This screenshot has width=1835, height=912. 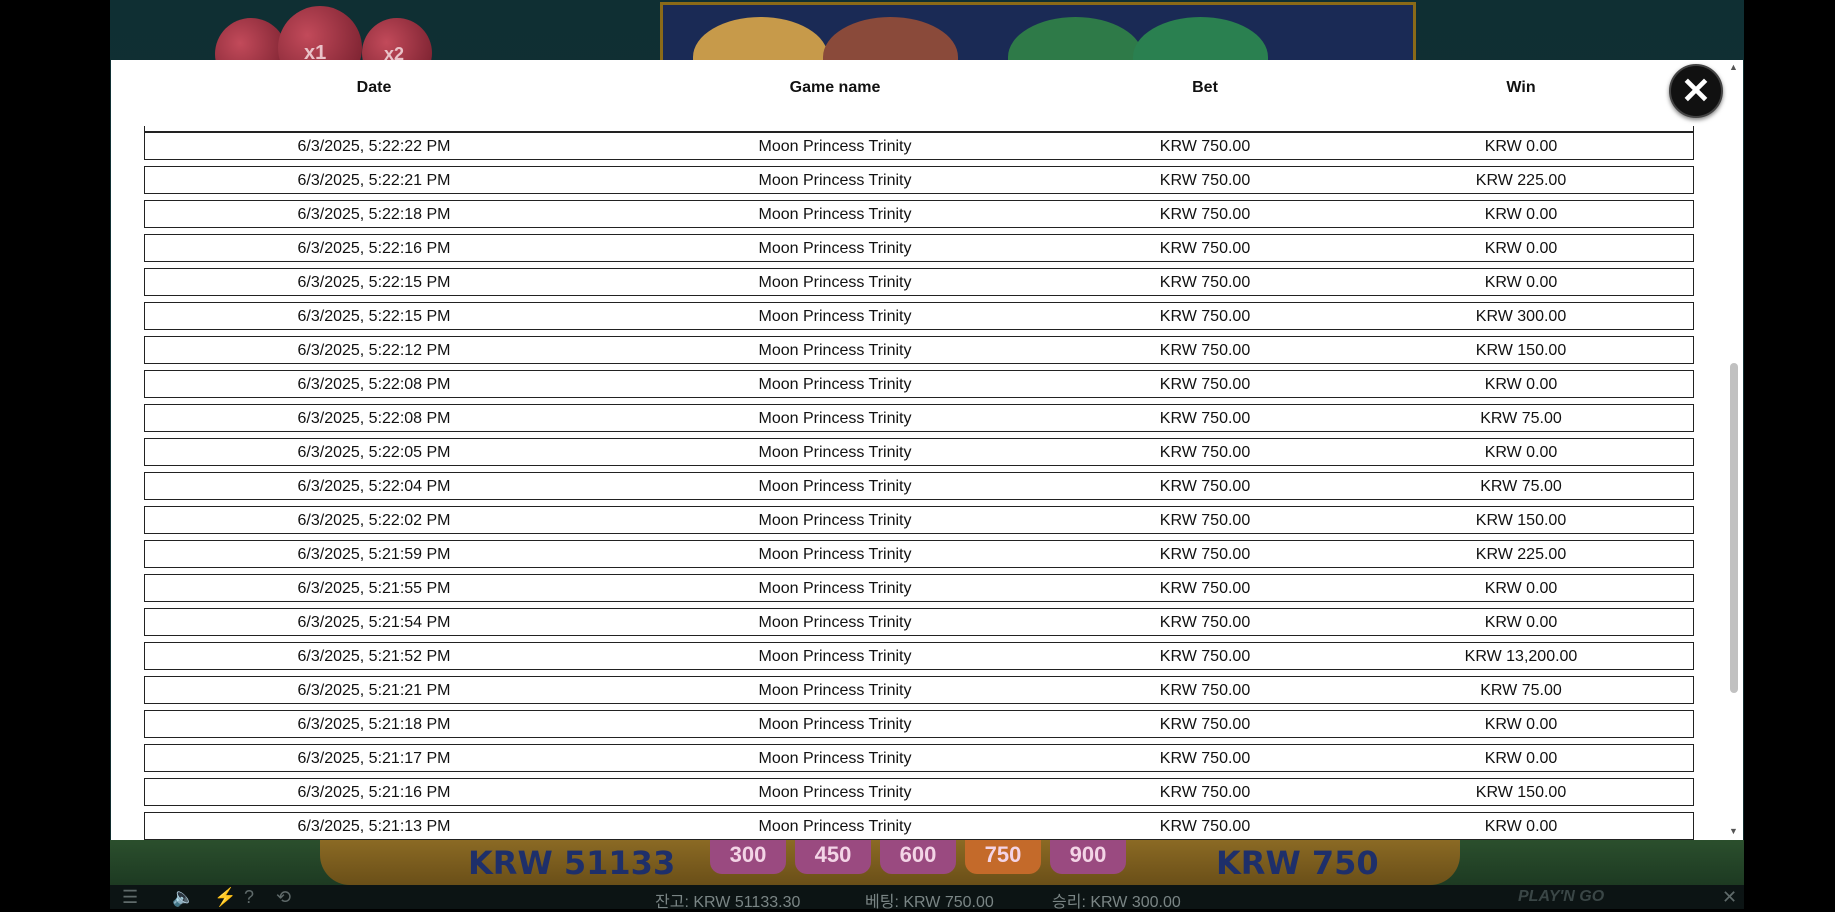 What do you see at coordinates (374, 384) in the screenshot?
I see `cell-date: 6/3/2025, 5:22:08 PM` at bounding box center [374, 384].